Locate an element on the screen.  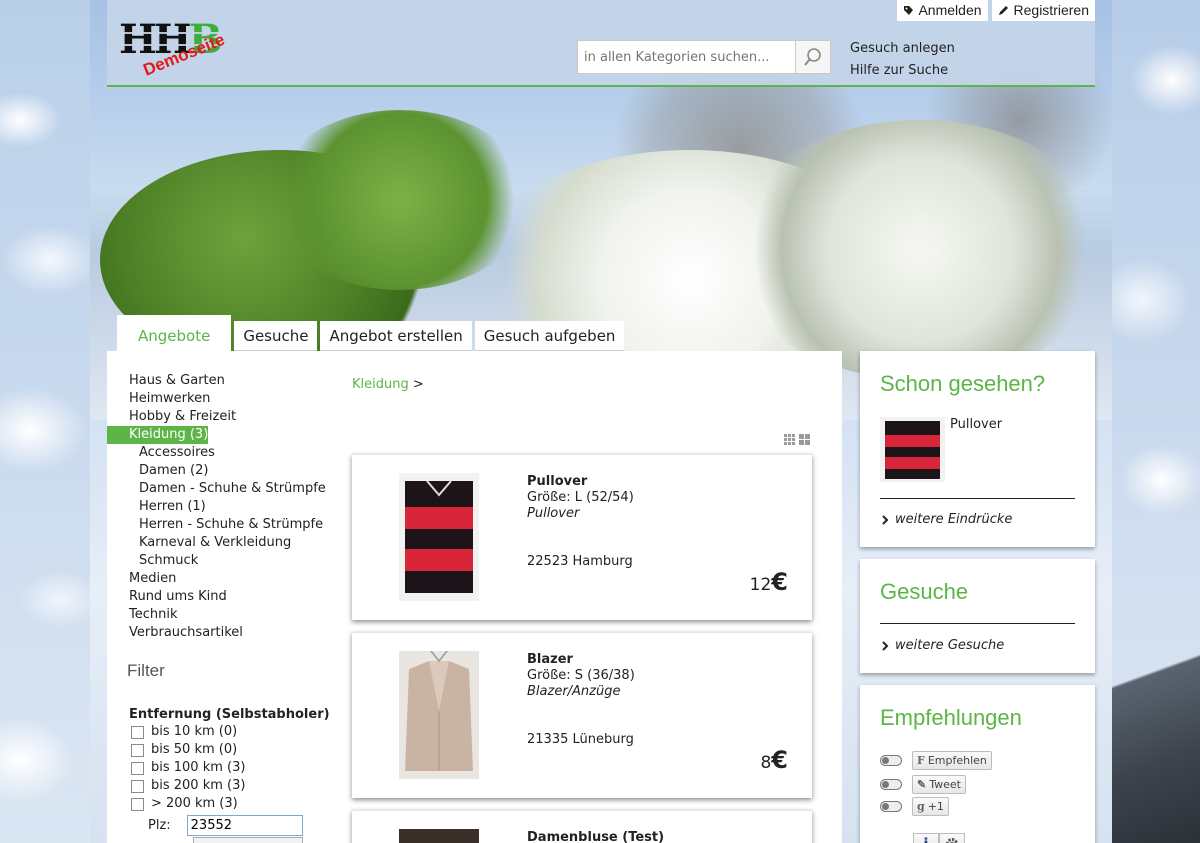
filter-heading: Filter is located at coordinates (146, 670).